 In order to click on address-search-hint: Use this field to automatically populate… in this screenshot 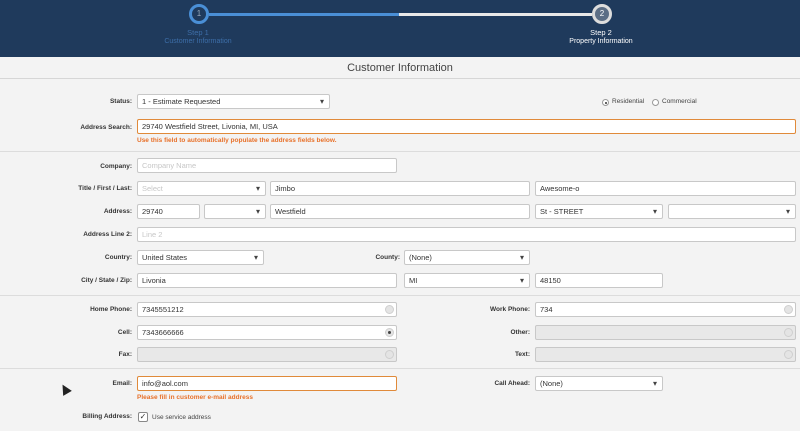, I will do `click(237, 140)`.